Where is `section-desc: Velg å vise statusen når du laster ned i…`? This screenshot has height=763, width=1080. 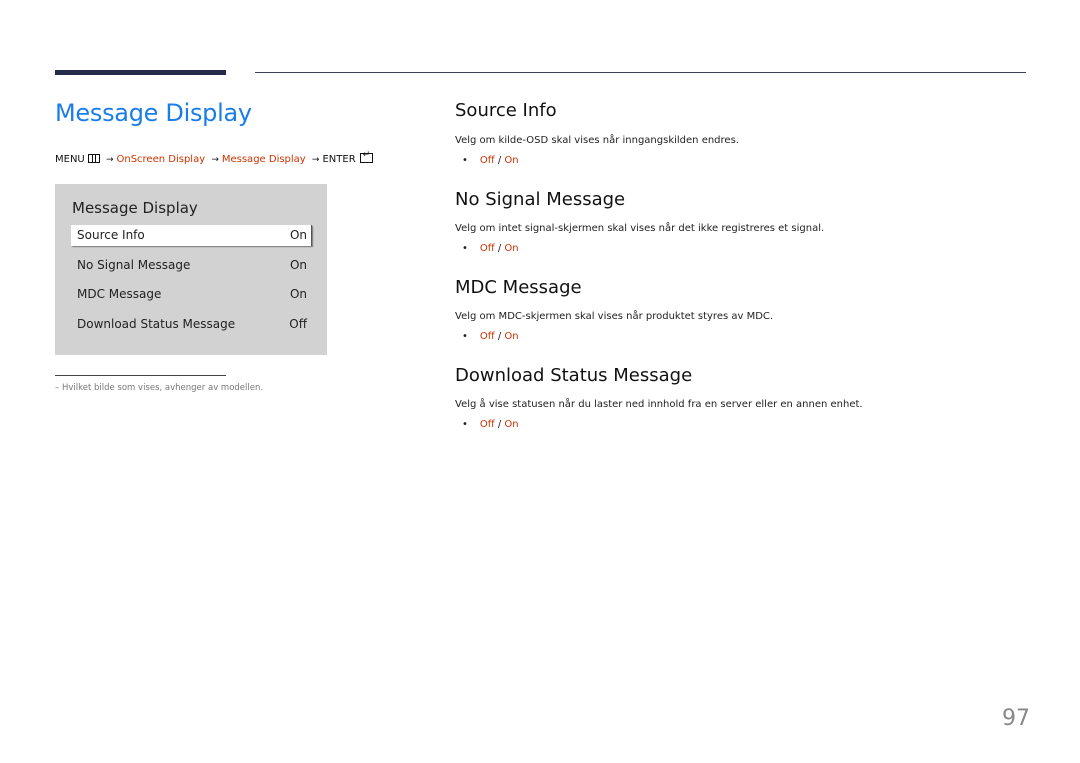 section-desc: Velg å vise statusen når du laster ned i… is located at coordinates (659, 404).